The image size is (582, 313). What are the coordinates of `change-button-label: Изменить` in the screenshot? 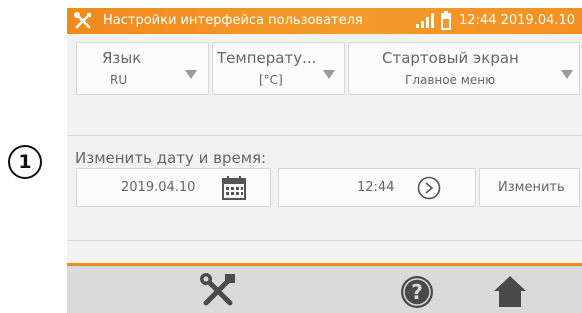 It's located at (531, 187).